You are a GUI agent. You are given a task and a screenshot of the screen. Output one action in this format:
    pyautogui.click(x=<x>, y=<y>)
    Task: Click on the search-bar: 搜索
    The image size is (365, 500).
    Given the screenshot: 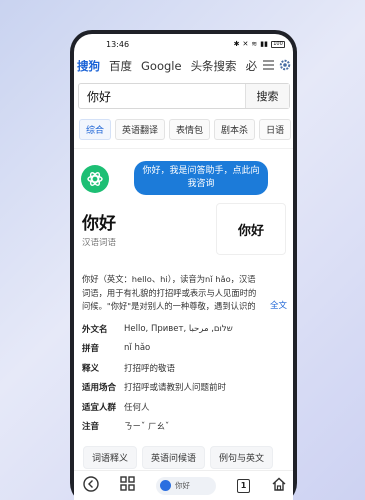 What is the action you would take?
    pyautogui.click(x=184, y=96)
    